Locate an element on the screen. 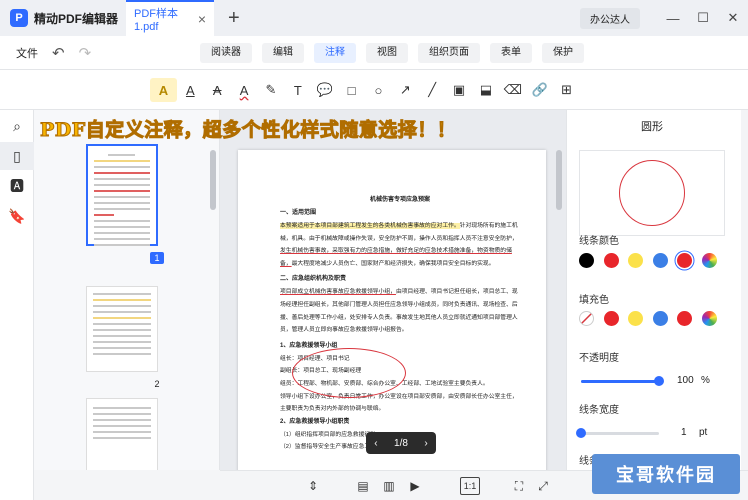 This screenshot has height=500, width=748. document-scrollbar is located at coordinates (559, 180).